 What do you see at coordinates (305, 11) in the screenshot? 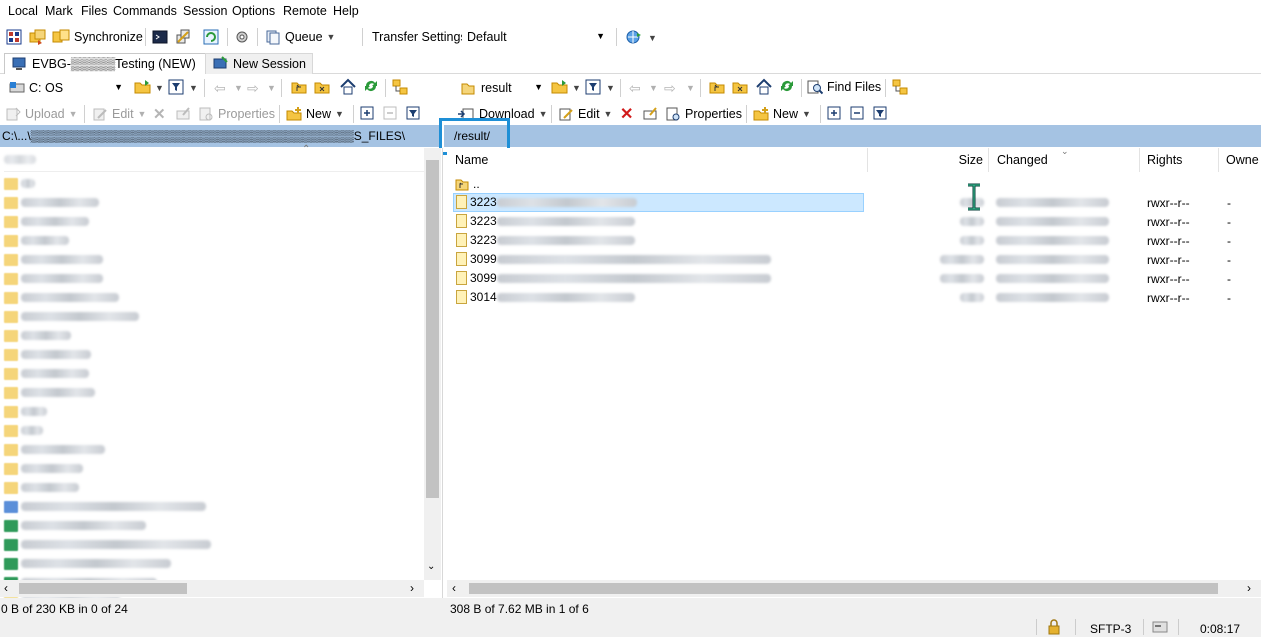
I see `menu-remote: Remote` at bounding box center [305, 11].